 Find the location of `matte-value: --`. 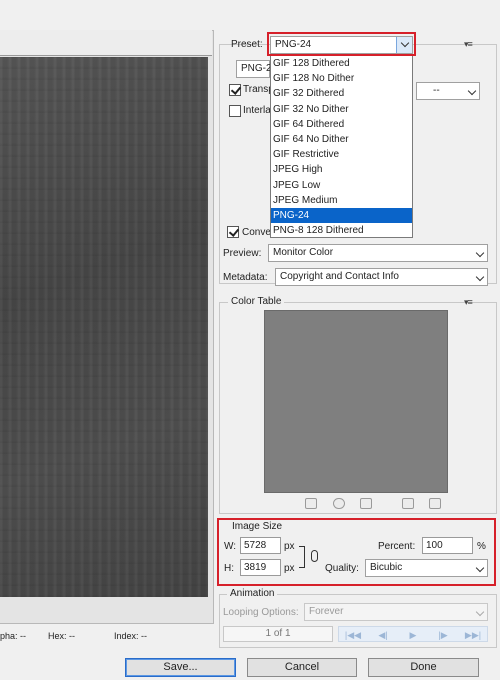

matte-value: -- is located at coordinates (436, 90).